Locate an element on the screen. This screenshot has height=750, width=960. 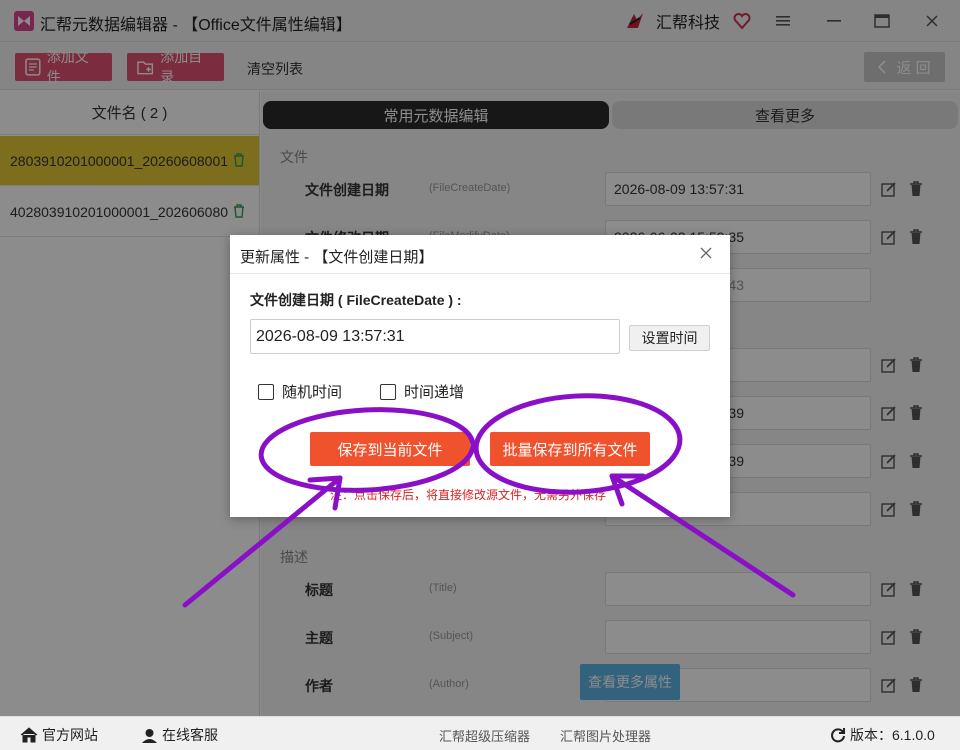
image-tool-link: 汇帮图片处理器 is located at coordinates (605, 735).